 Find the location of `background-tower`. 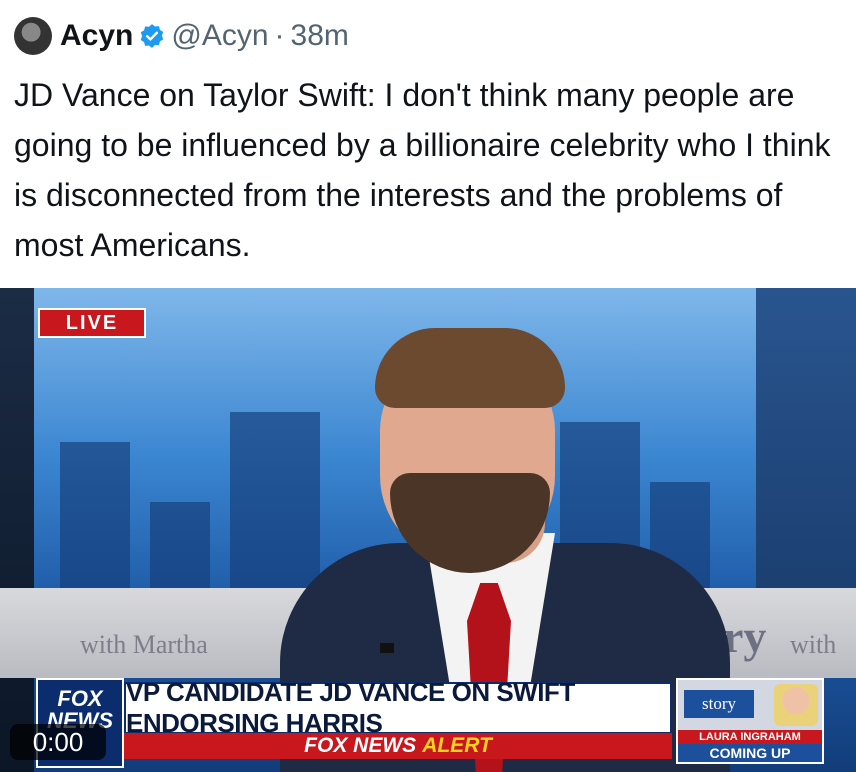

background-tower is located at coordinates (806, 453).